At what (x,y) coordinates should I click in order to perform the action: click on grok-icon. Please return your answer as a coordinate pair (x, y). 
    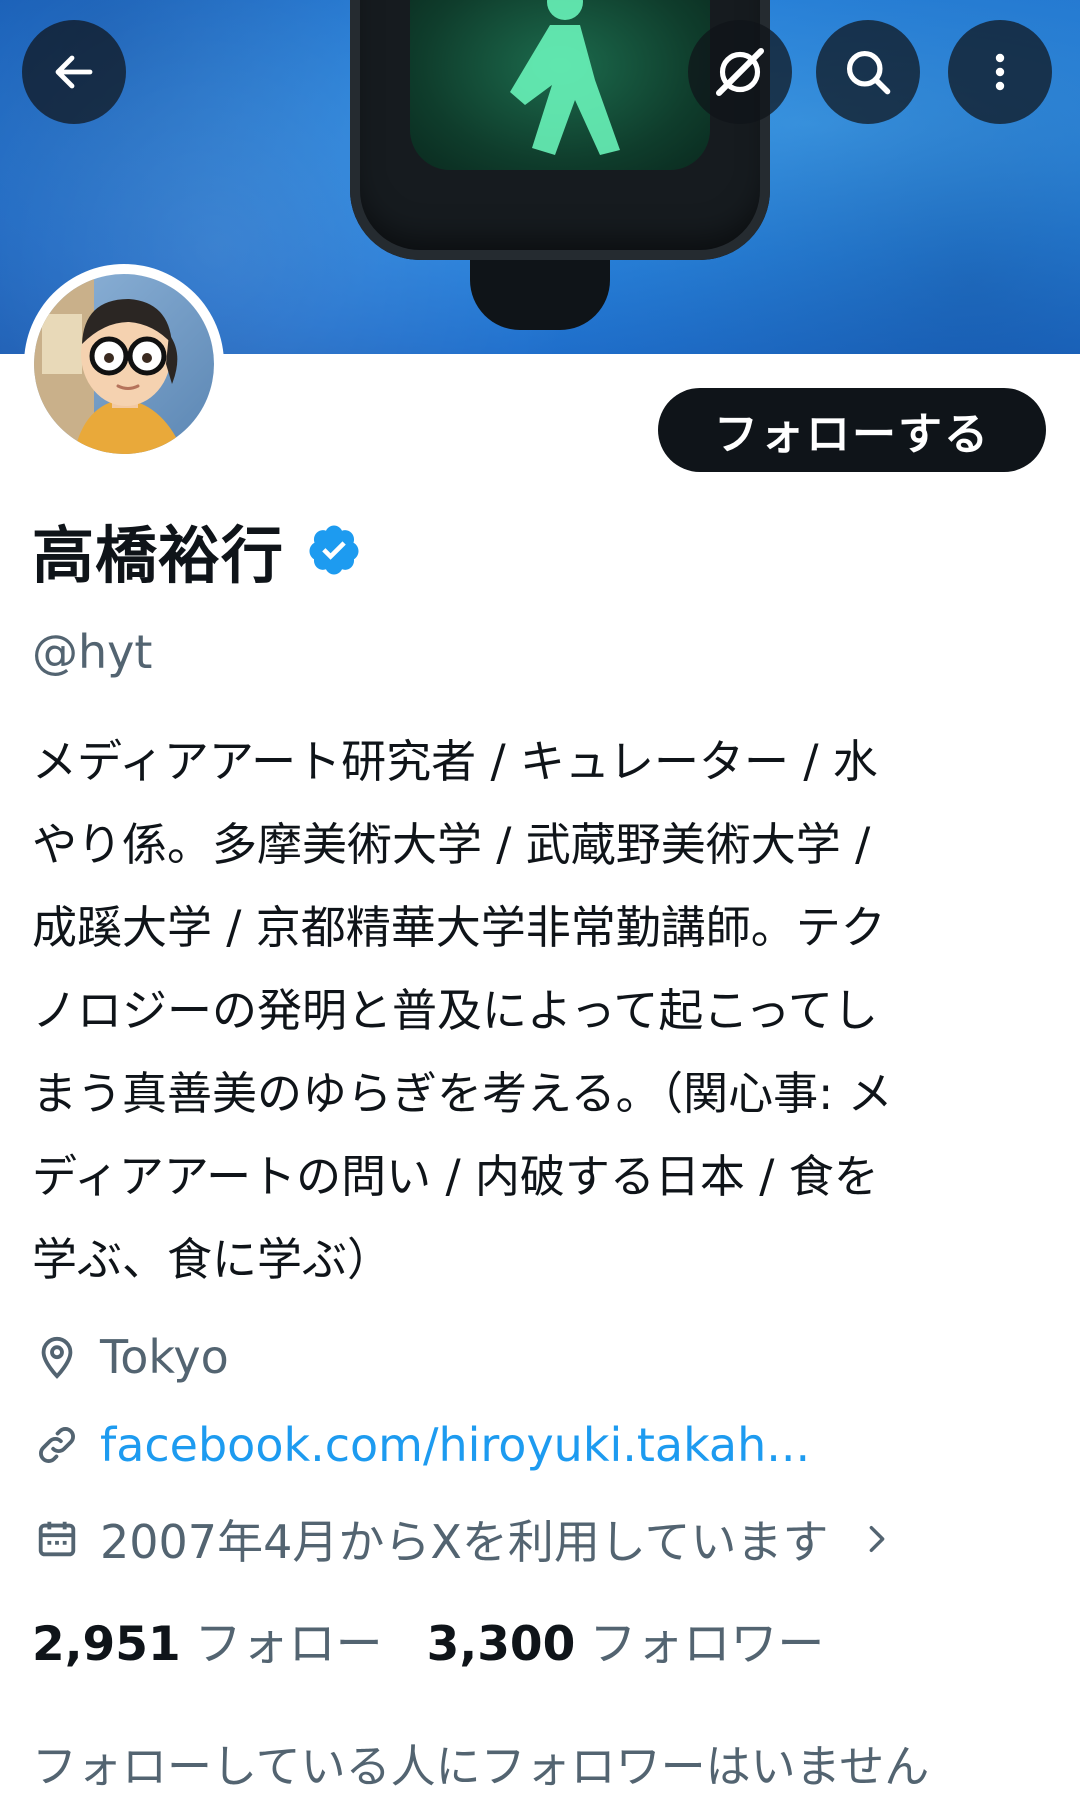
    Looking at the image, I should click on (740, 72).